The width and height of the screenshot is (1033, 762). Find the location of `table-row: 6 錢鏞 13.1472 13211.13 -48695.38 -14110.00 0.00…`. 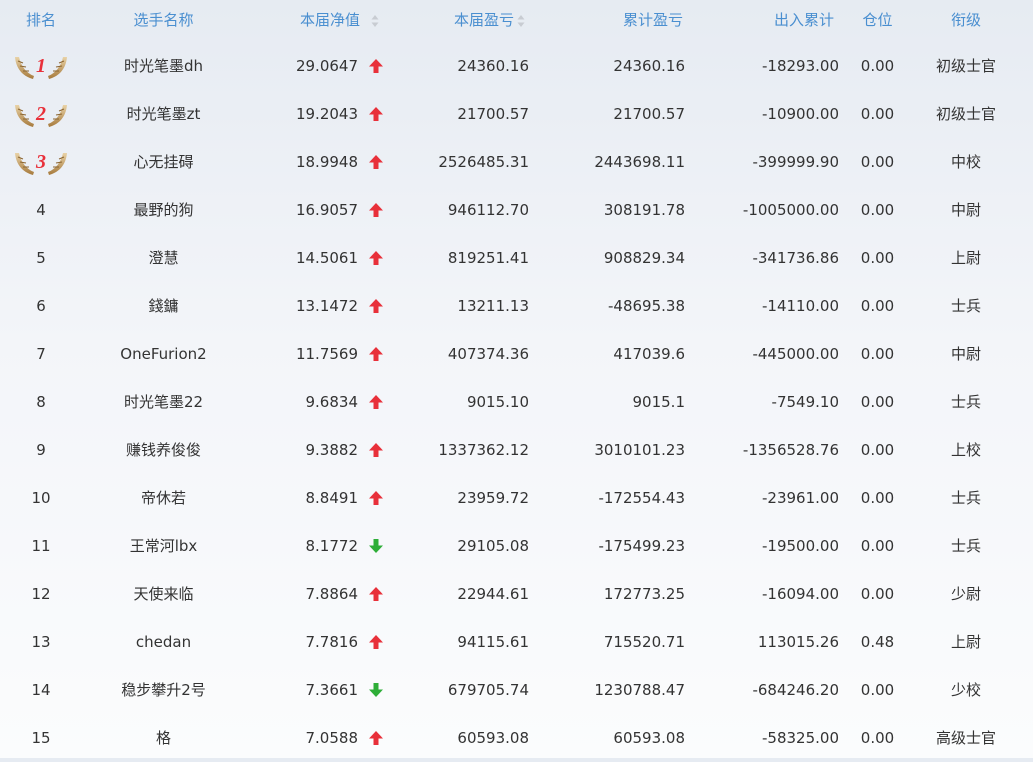

table-row: 6 錢鏞 13.1472 13211.13 -48695.38 -14110.00 0.00… is located at coordinates (516, 306).